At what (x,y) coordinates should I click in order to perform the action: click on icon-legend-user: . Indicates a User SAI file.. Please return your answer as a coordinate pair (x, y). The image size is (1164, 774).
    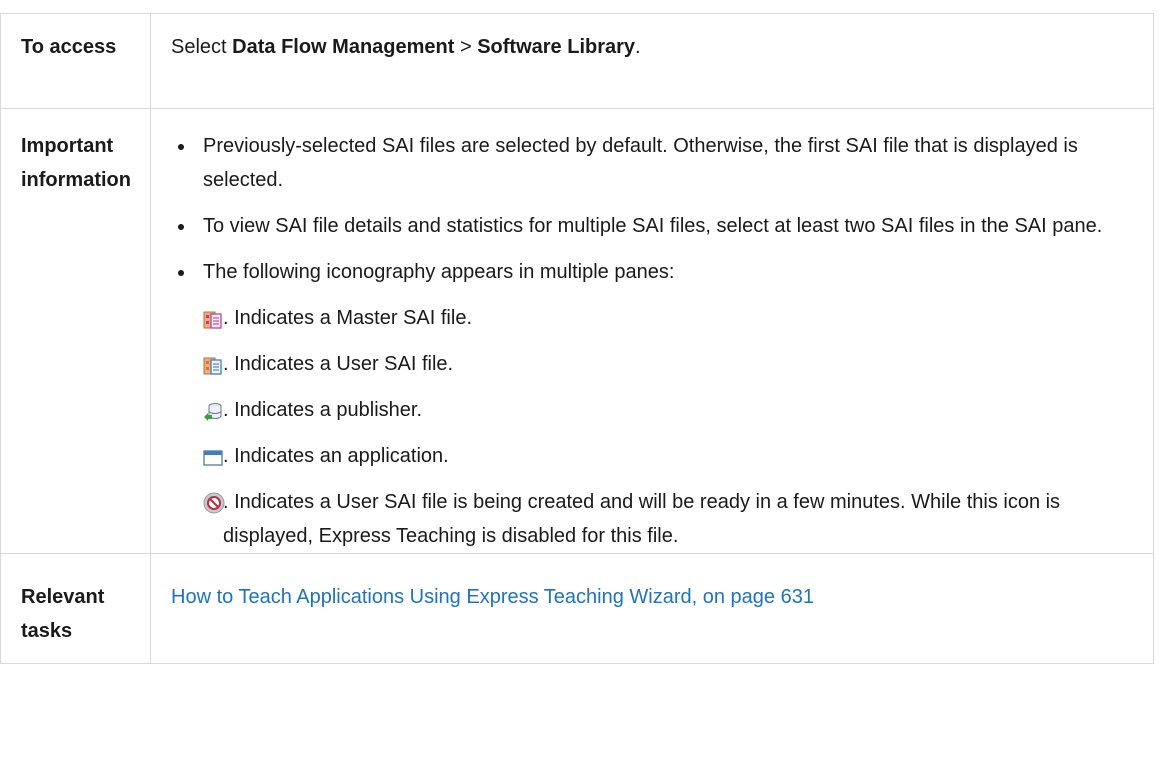
    Looking at the image, I should click on (674, 364).